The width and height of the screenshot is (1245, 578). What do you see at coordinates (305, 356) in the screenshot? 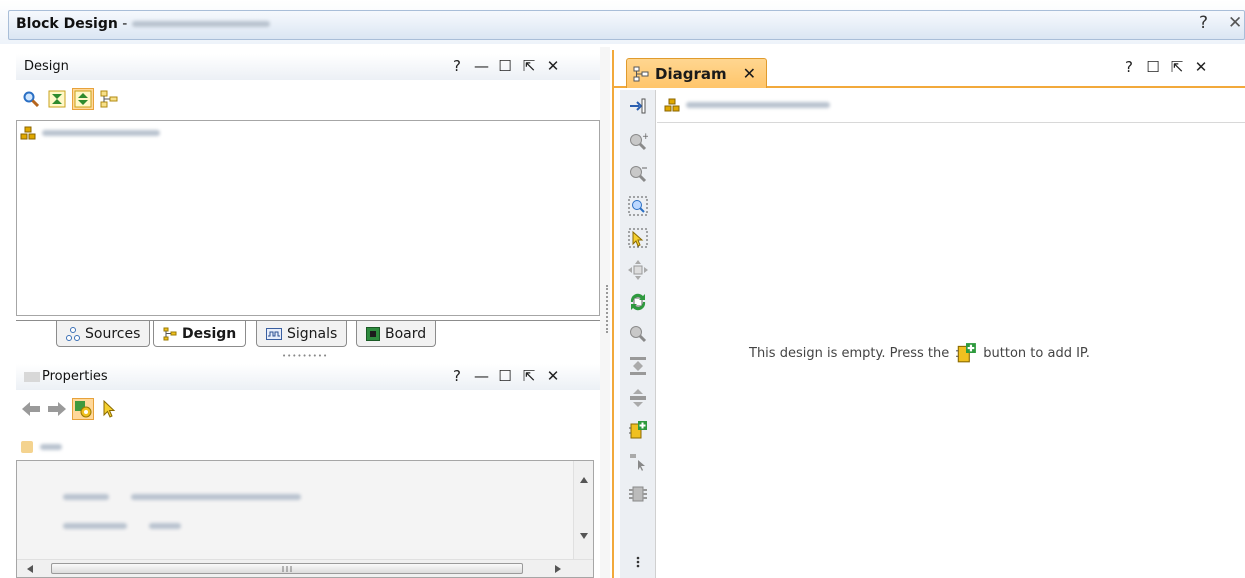
I see `tabs-drag-handle: •••••••••` at bounding box center [305, 356].